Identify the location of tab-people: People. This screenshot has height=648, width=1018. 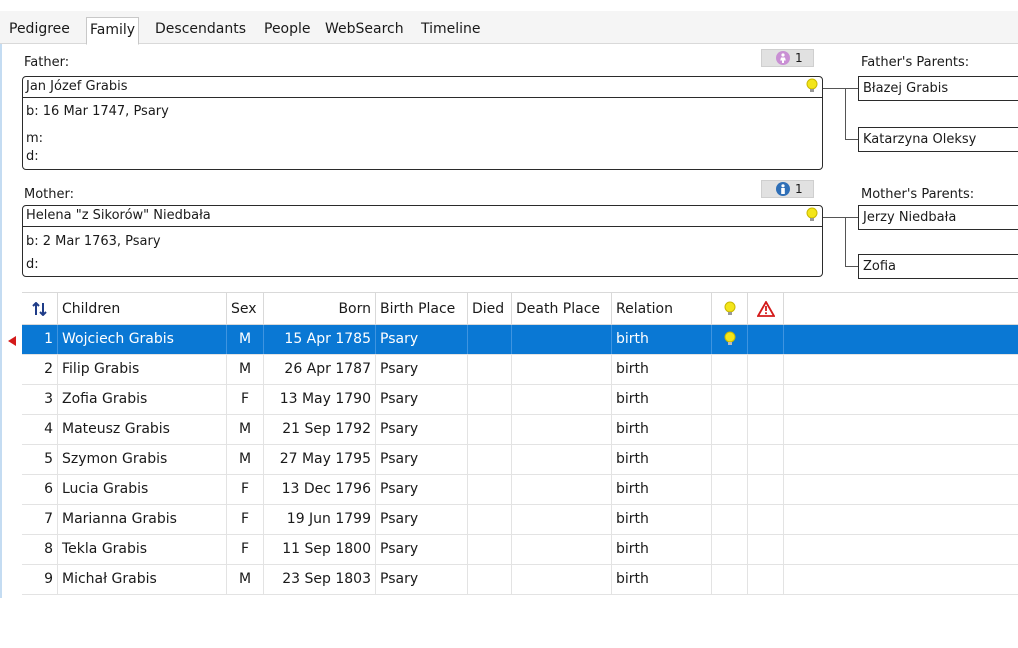
(287, 30).